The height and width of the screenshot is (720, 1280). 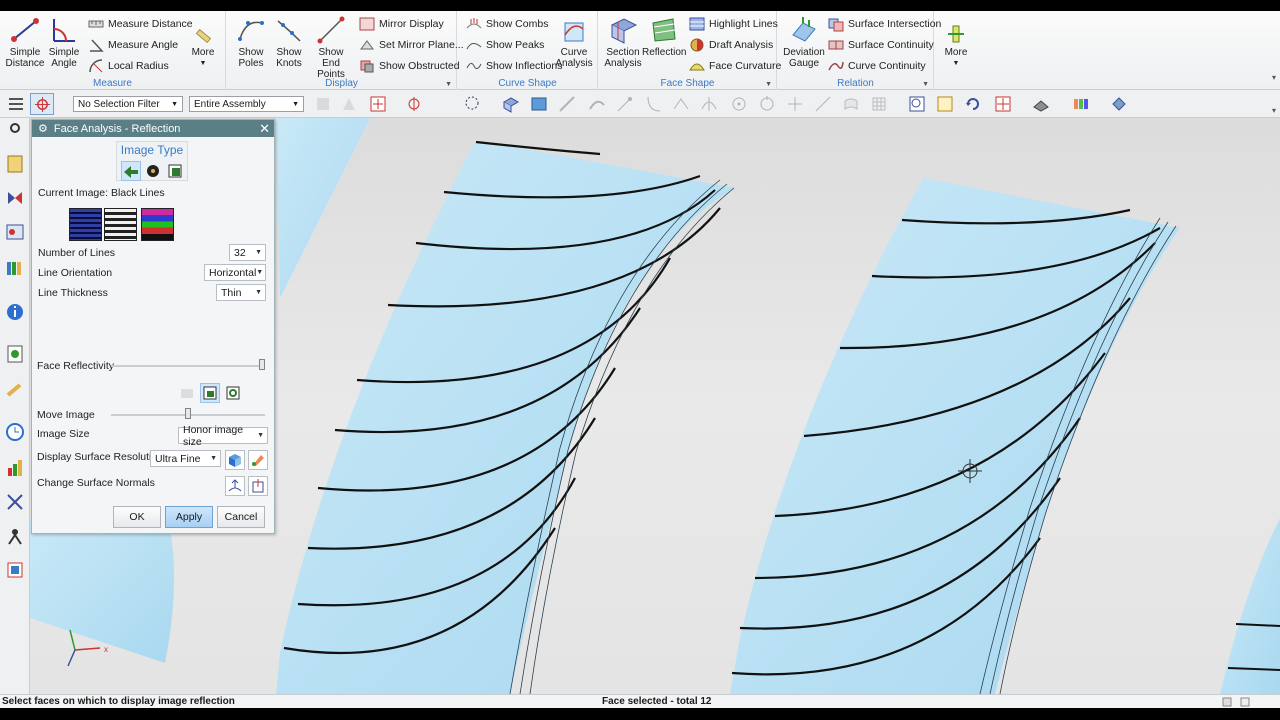 What do you see at coordinates (505, 45) in the screenshot?
I see `show-peaks-button: Show Peaks` at bounding box center [505, 45].